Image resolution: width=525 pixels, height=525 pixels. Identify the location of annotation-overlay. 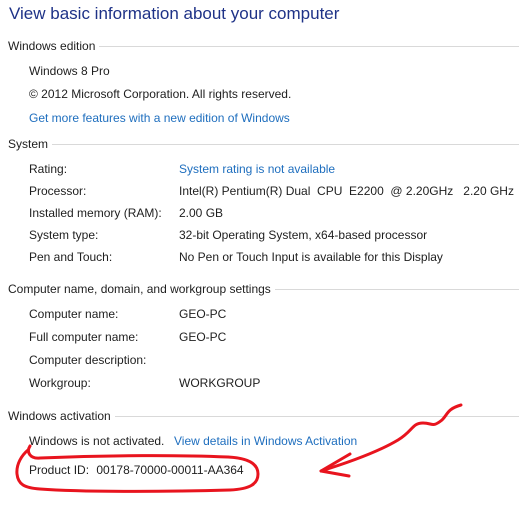
(239, 448).